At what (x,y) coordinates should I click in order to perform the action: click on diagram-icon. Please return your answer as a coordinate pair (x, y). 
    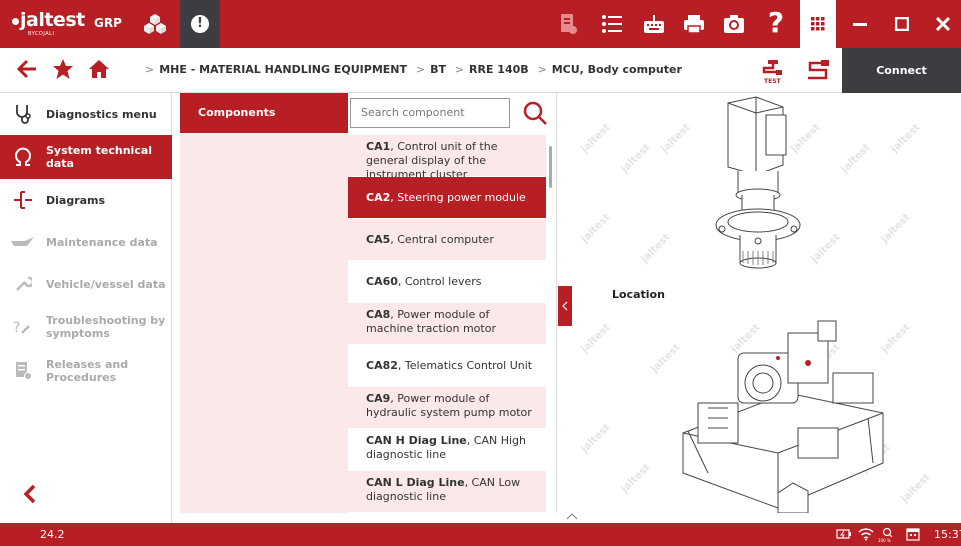
    Looking at the image, I should click on (23, 200).